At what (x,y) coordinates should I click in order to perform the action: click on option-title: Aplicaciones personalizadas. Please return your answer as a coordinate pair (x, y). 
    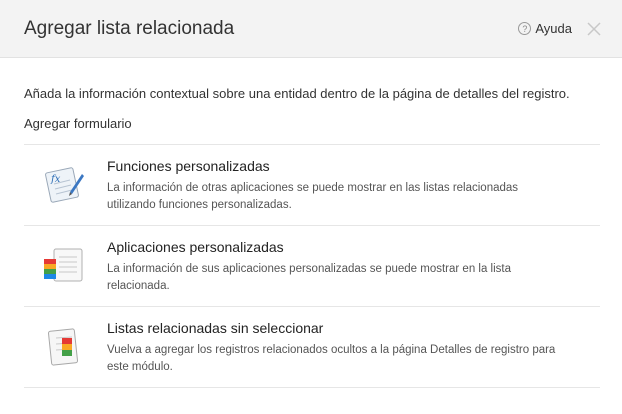
    Looking at the image, I should click on (195, 247).